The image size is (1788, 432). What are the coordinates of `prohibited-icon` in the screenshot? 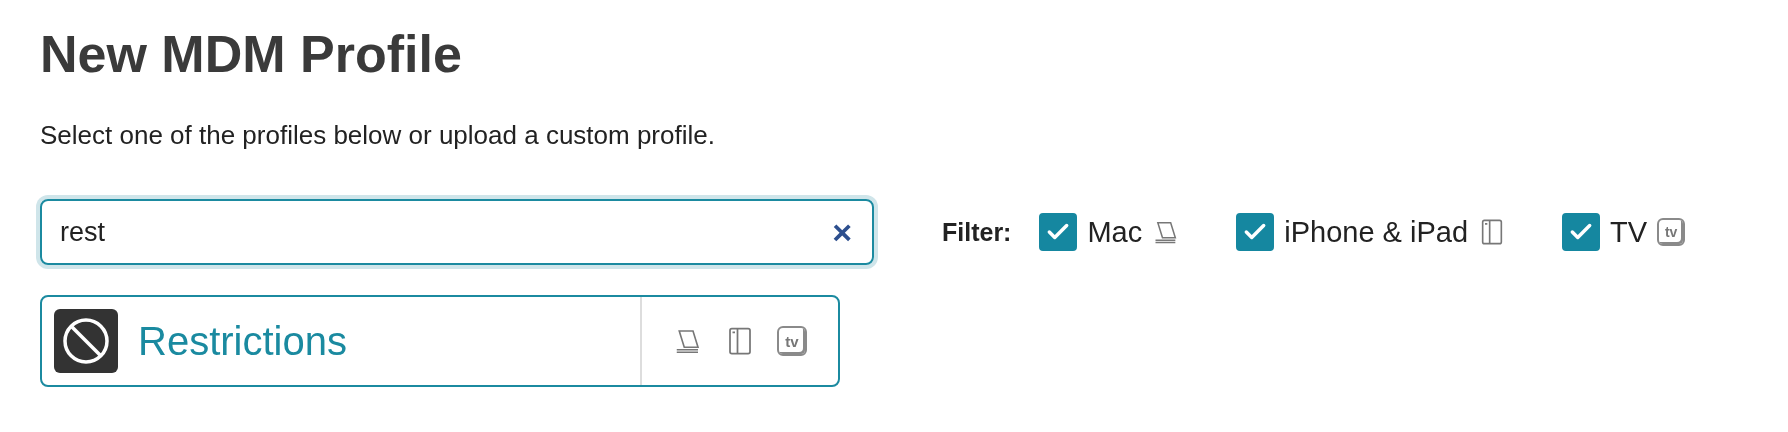 It's located at (86, 341).